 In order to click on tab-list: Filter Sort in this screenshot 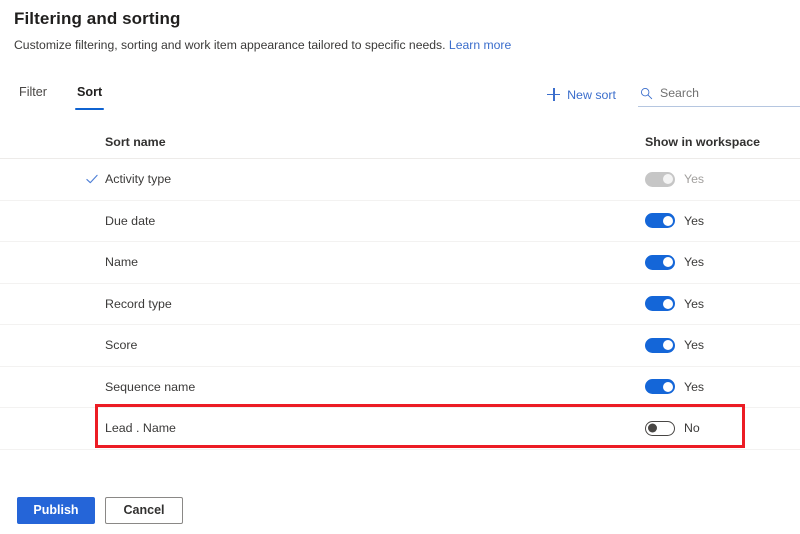, I will do `click(61, 95)`.